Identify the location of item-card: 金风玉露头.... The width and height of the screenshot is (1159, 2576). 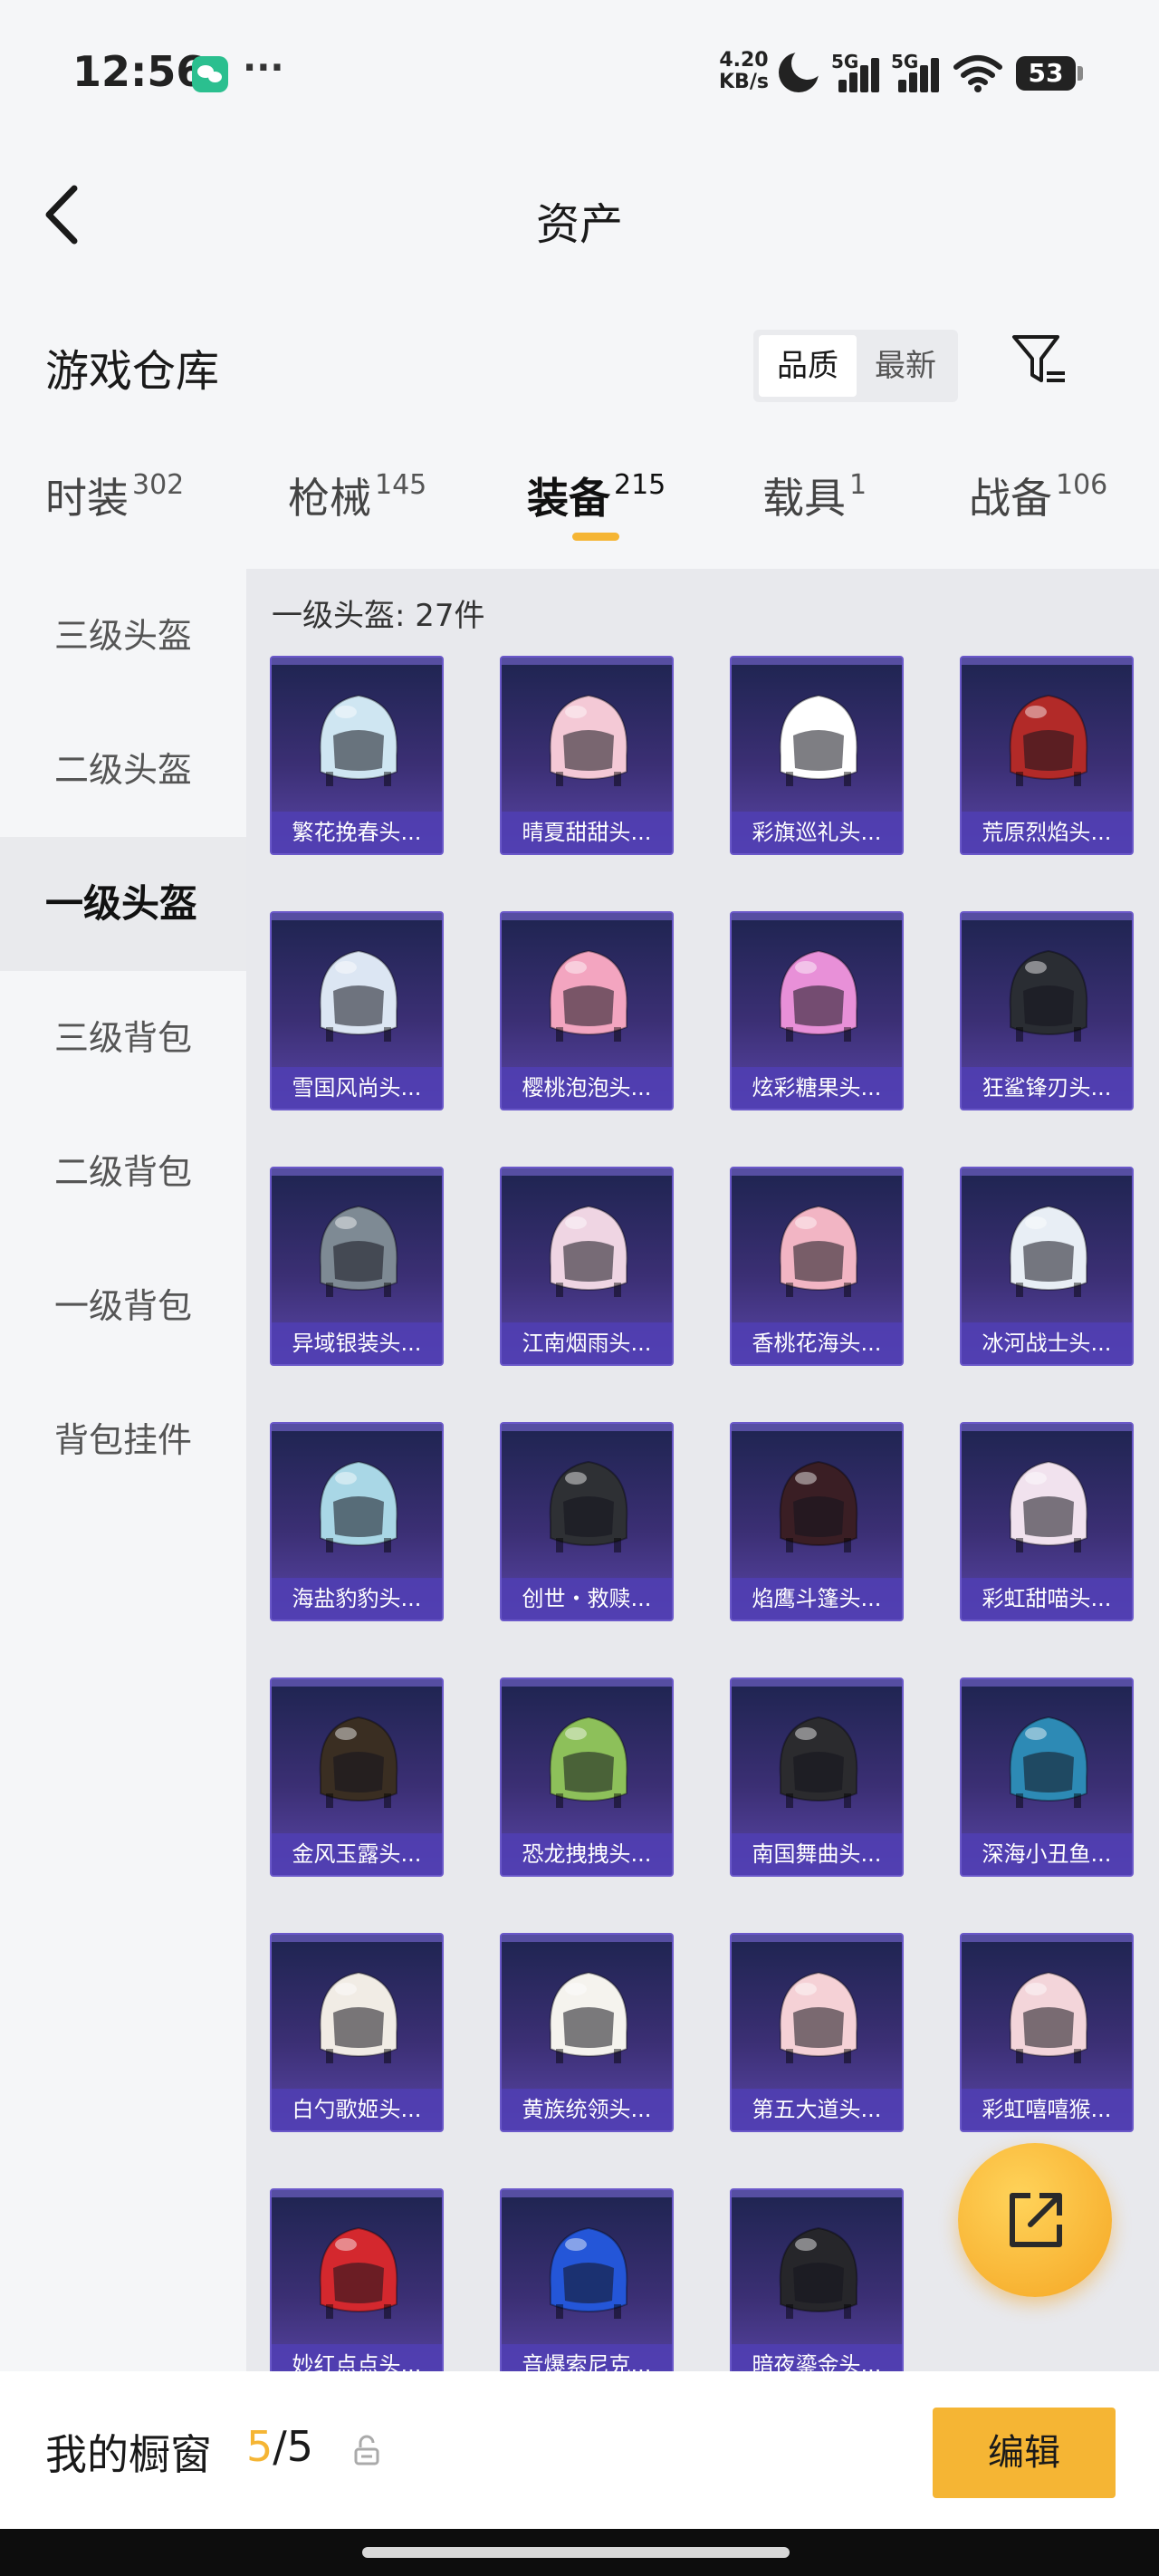
(357, 1777).